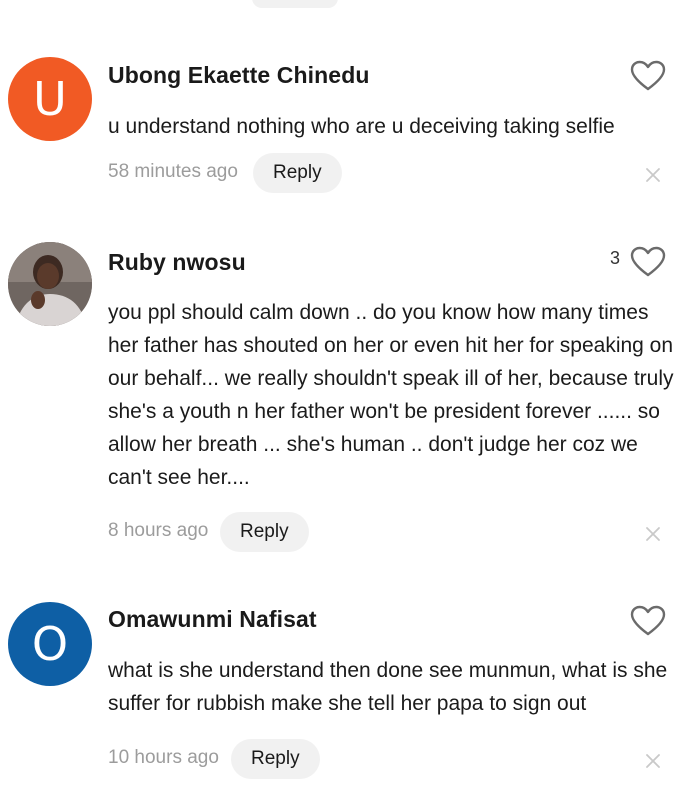  I want to click on comment-timestamp: 10 hours ago, so click(163, 757).